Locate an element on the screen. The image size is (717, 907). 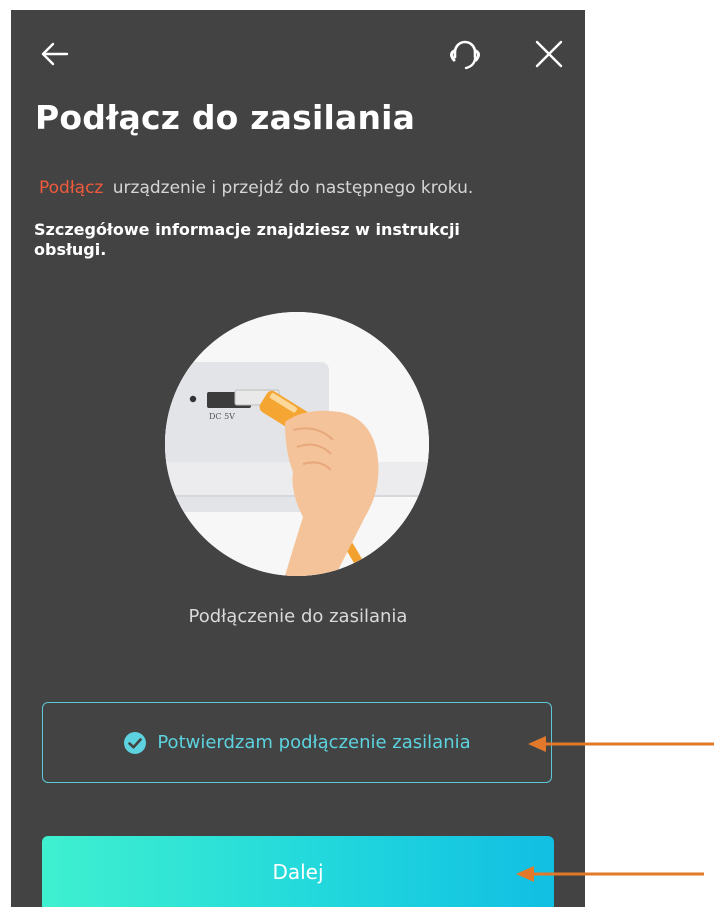
arrow-left-icon is located at coordinates (55, 54).